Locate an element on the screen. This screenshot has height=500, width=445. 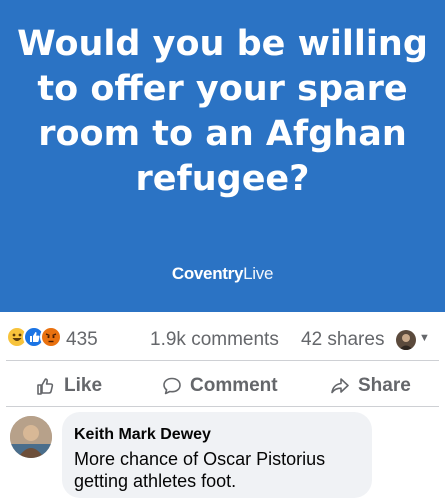
engagement-stats: 435 1.9k comments 42 shares ▼ is located at coordinates (222, 338).